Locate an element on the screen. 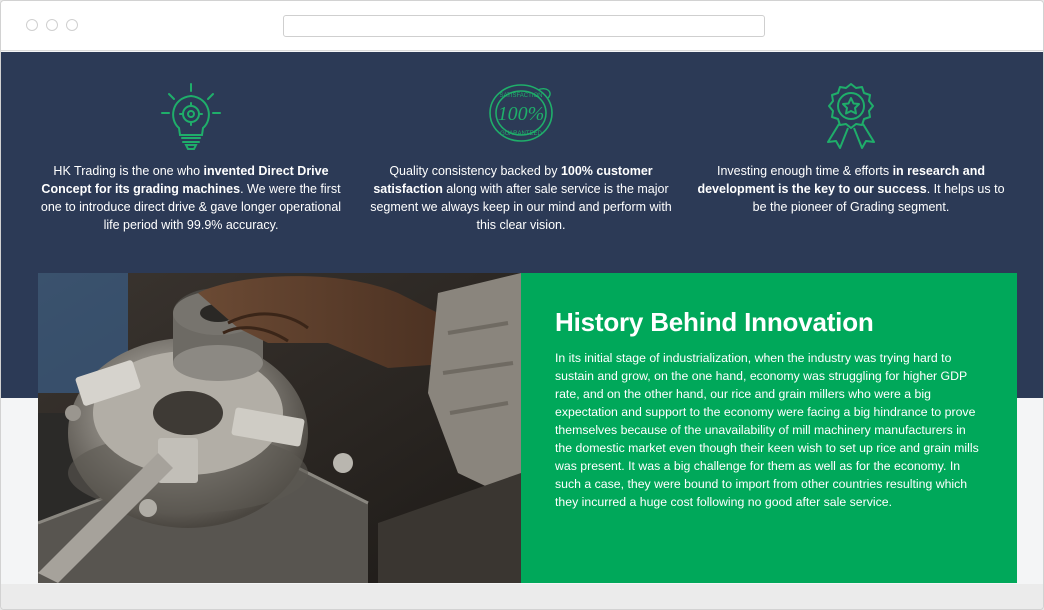 The height and width of the screenshot is (610, 1044). browser-titlebar is located at coordinates (522, 26).